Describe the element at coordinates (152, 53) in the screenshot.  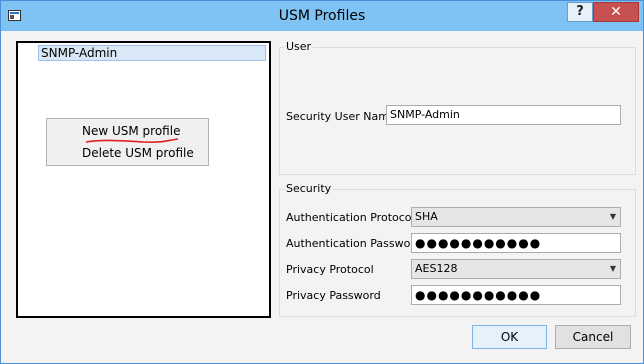
I see `profile-list-item-snmp-admin: SNMP-Admin` at that location.